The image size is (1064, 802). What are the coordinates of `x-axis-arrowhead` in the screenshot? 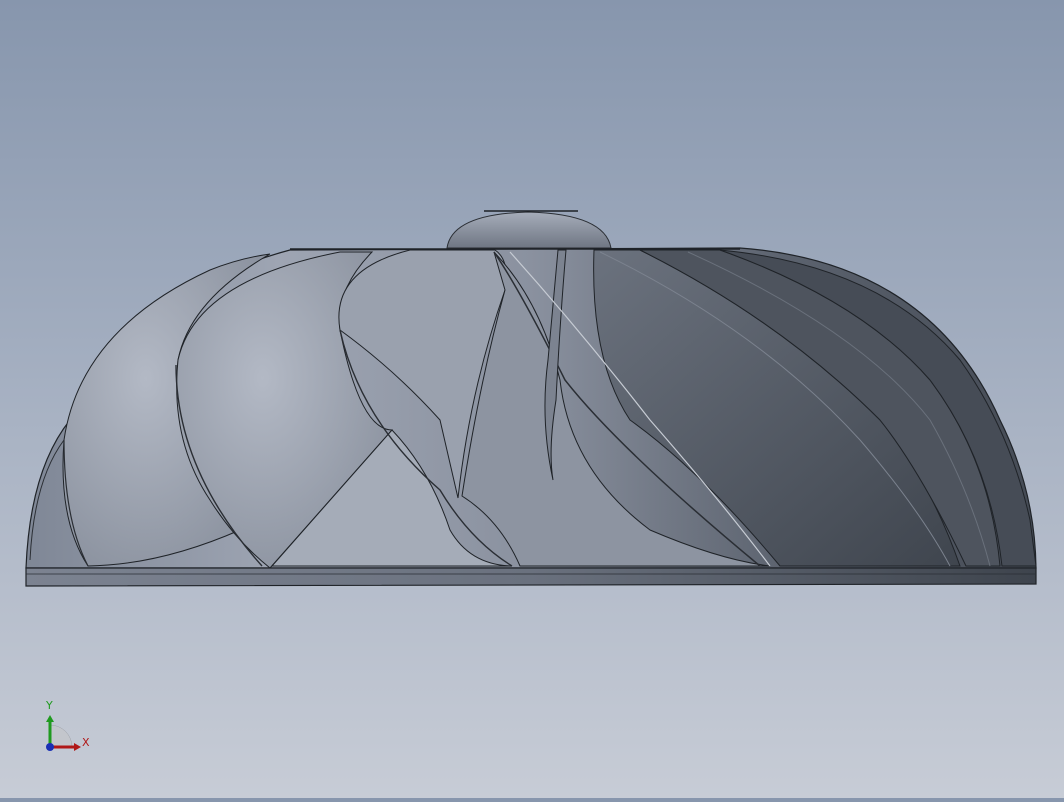 It's located at (77, 747).